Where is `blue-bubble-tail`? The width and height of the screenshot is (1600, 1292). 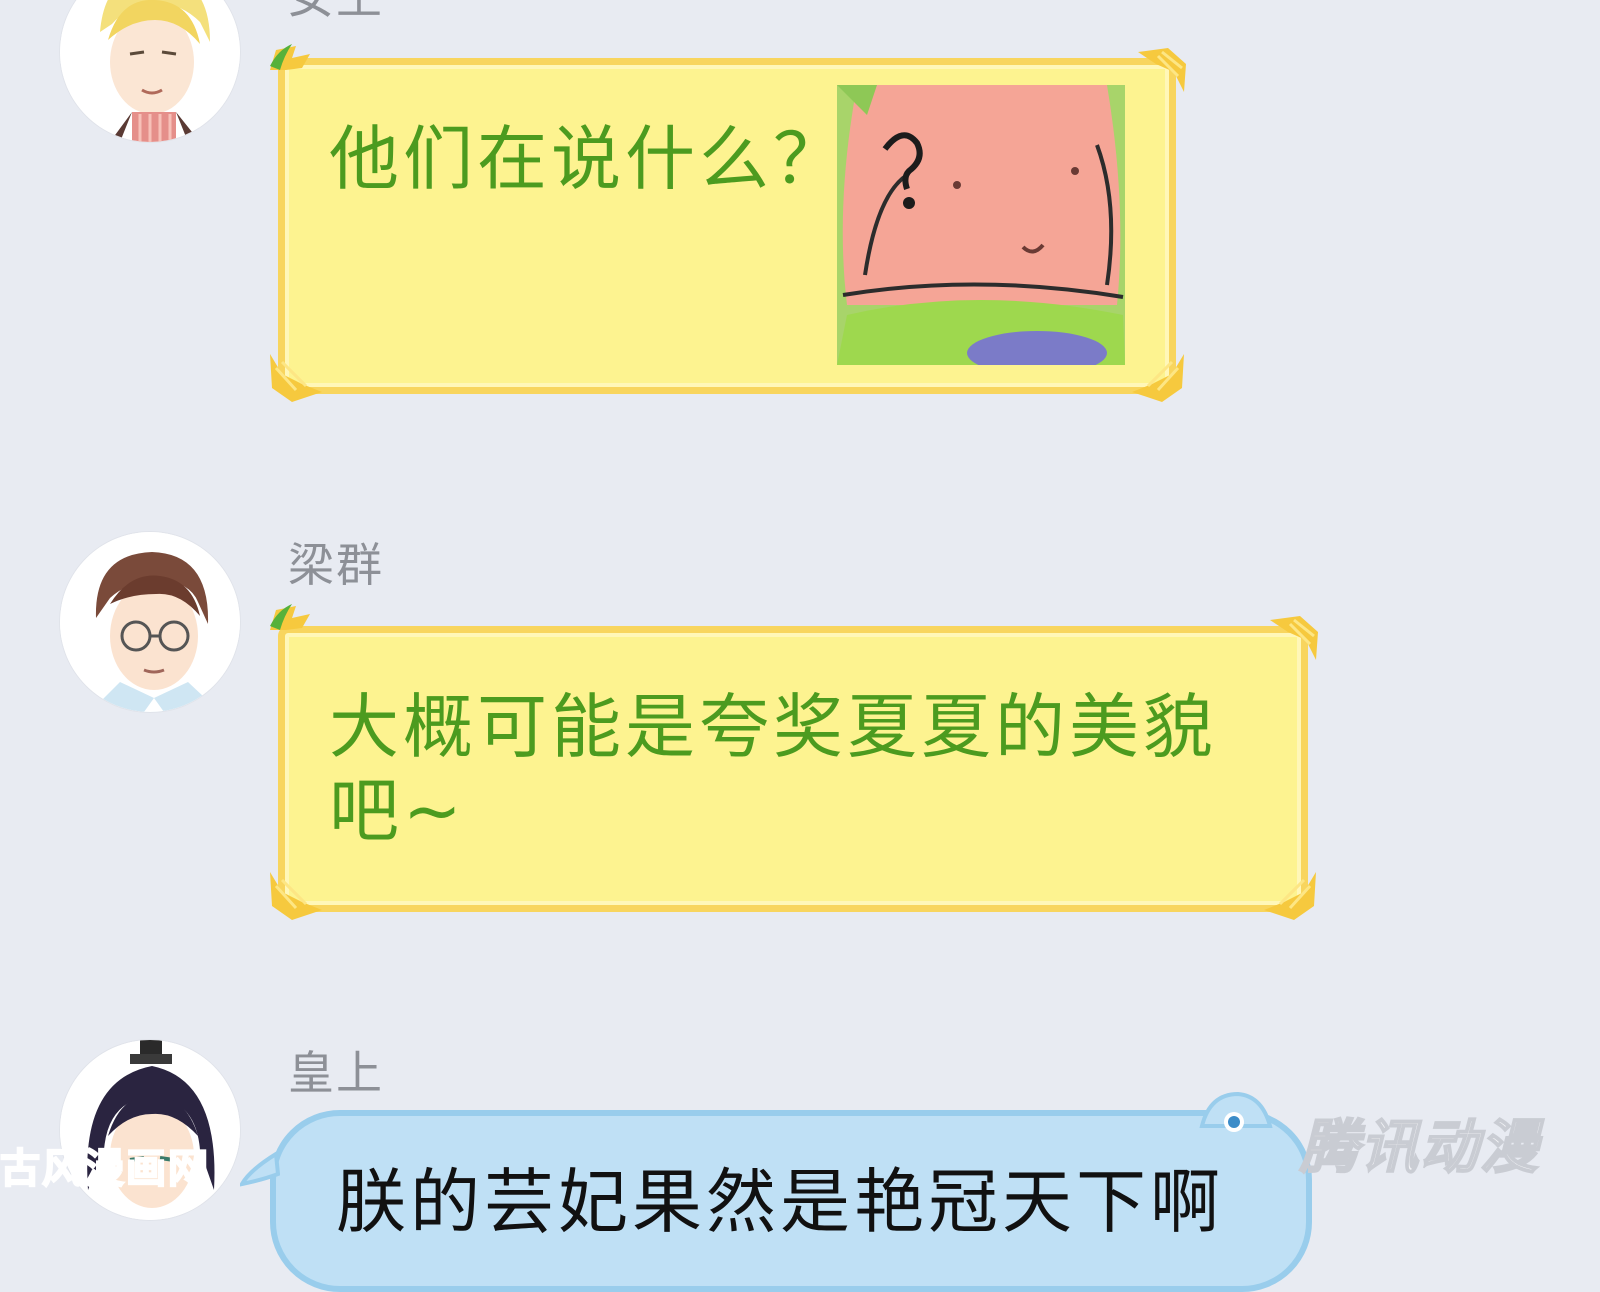
blue-bubble-tail is located at coordinates (259, 1172).